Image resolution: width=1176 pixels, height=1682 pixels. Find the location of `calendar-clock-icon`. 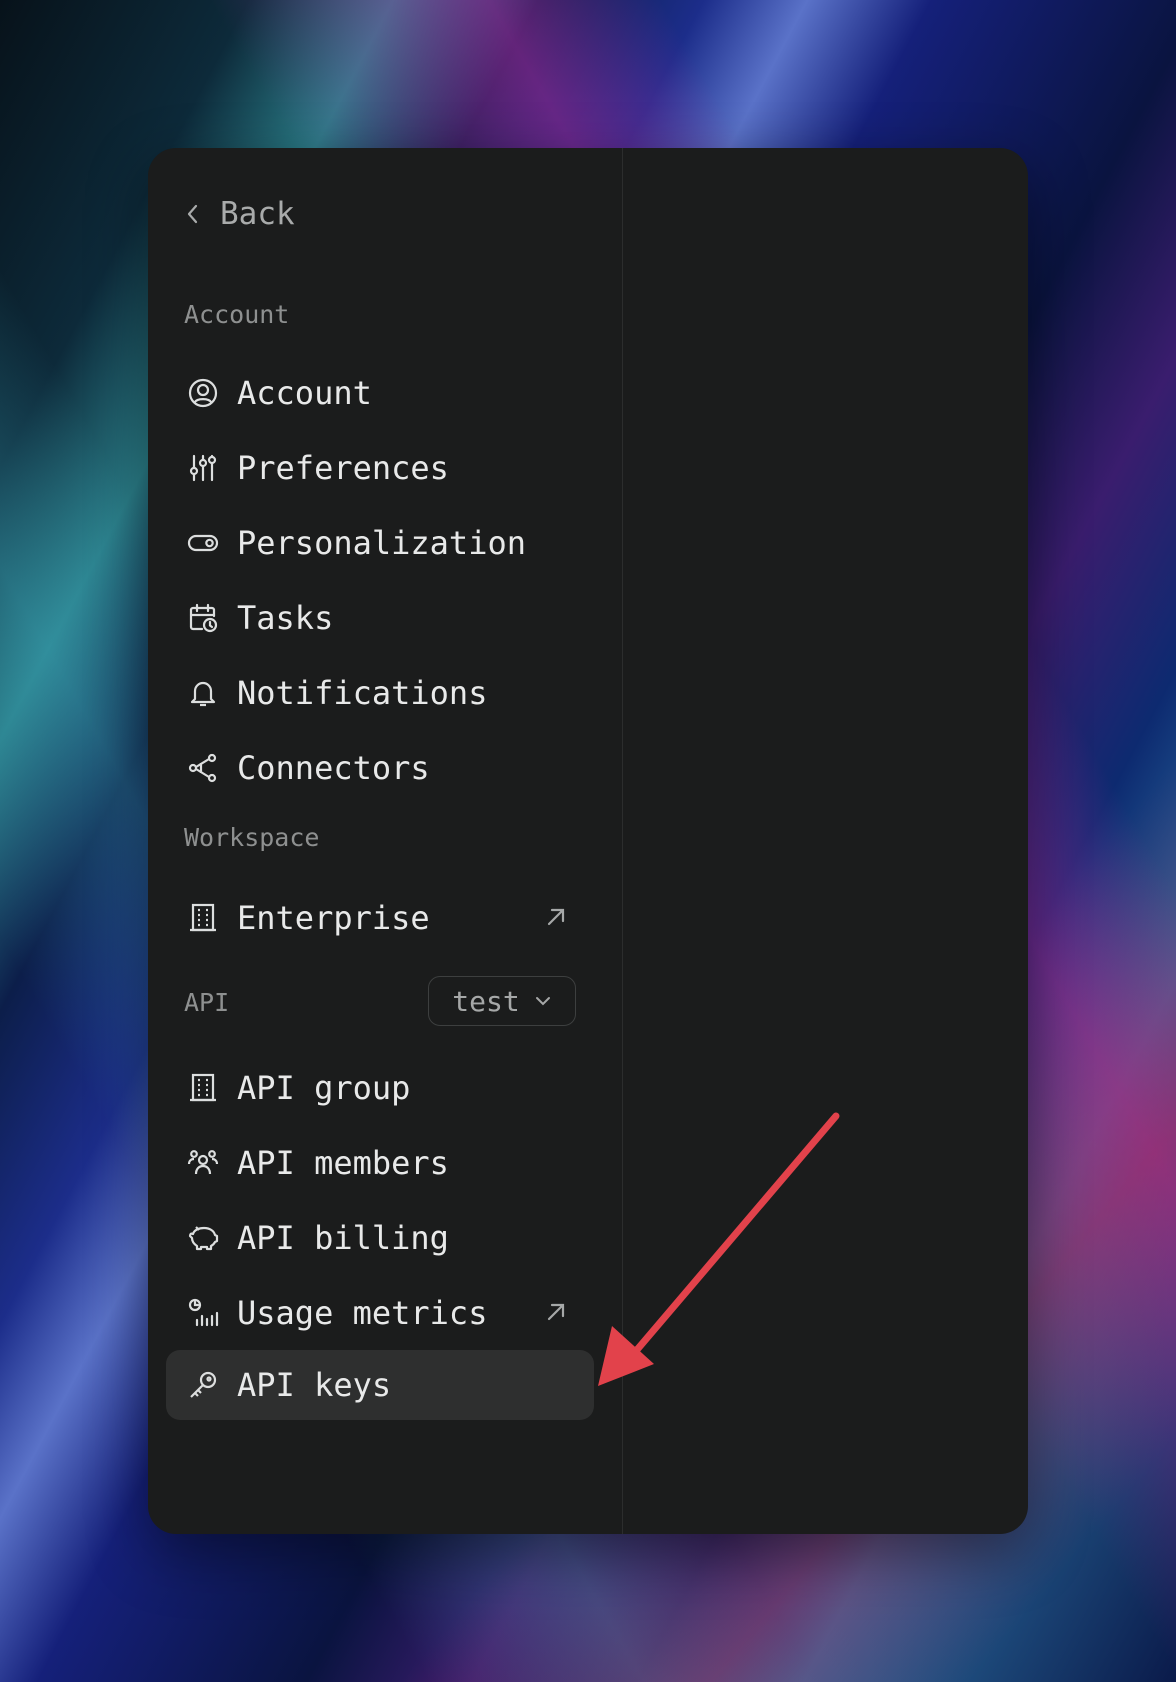

calendar-clock-icon is located at coordinates (203, 618).